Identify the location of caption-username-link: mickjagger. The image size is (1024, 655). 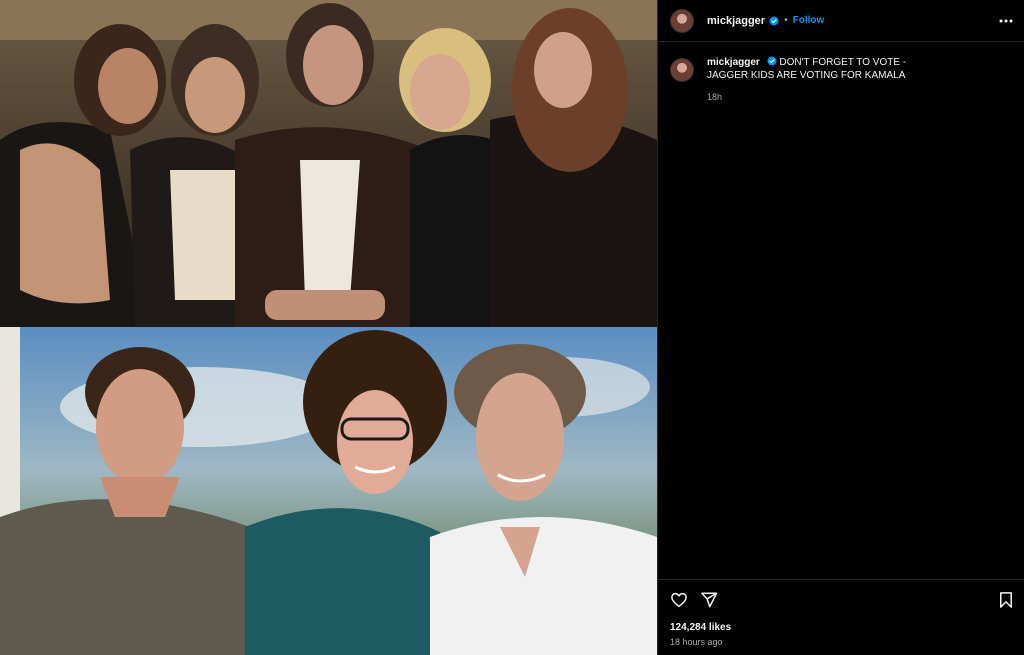
(733, 62).